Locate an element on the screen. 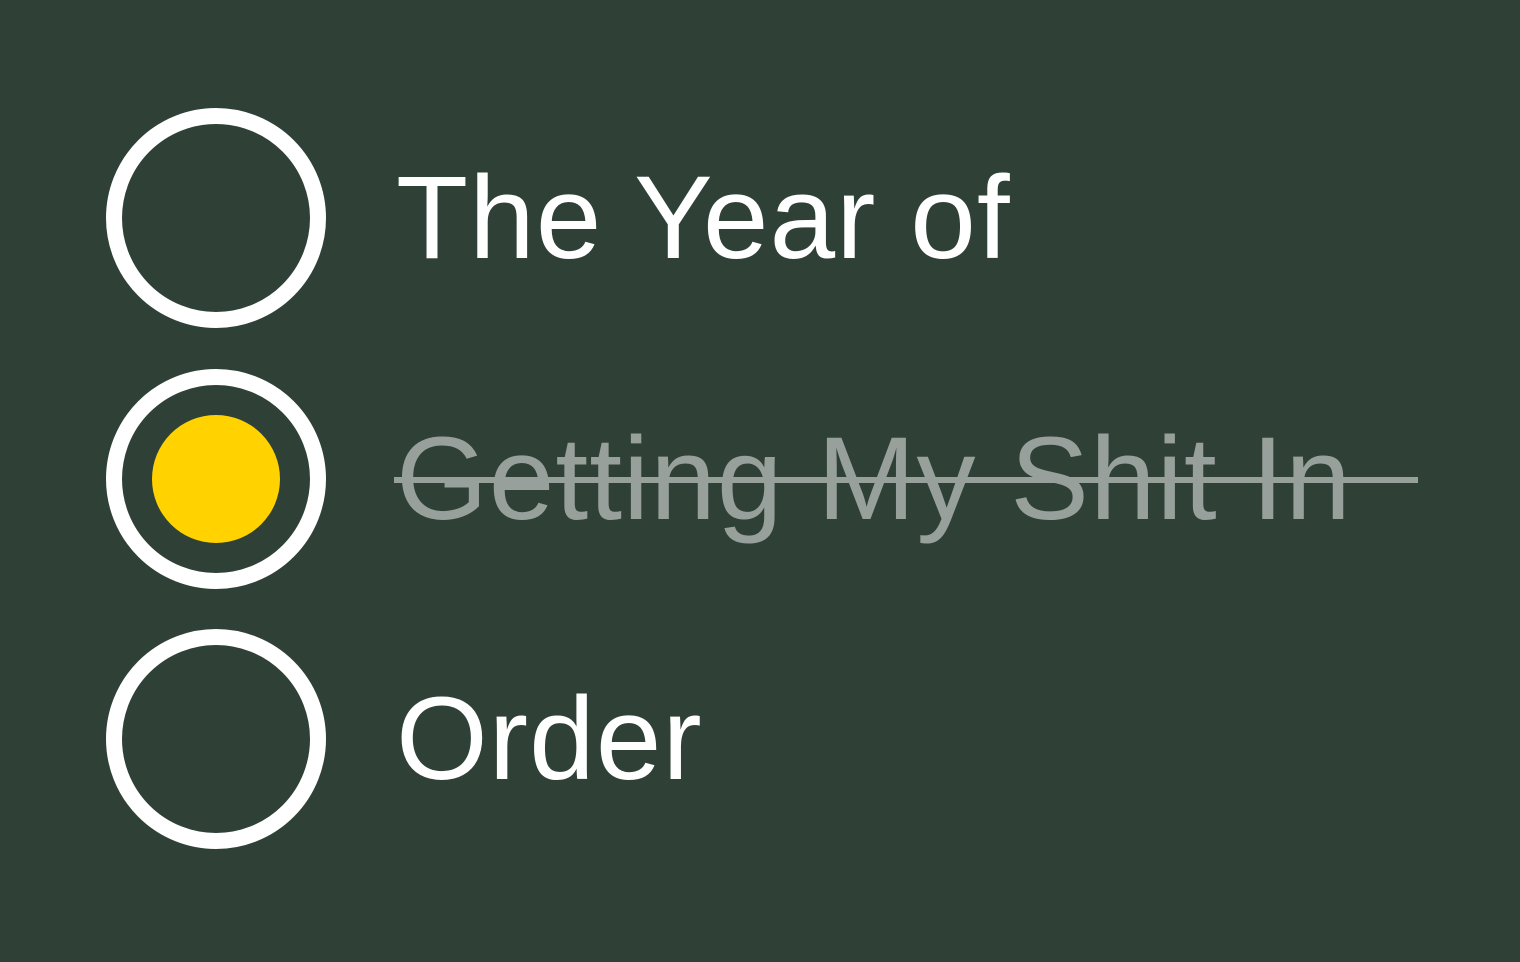 The image size is (1520, 962). strikethrough-line is located at coordinates (906, 480).